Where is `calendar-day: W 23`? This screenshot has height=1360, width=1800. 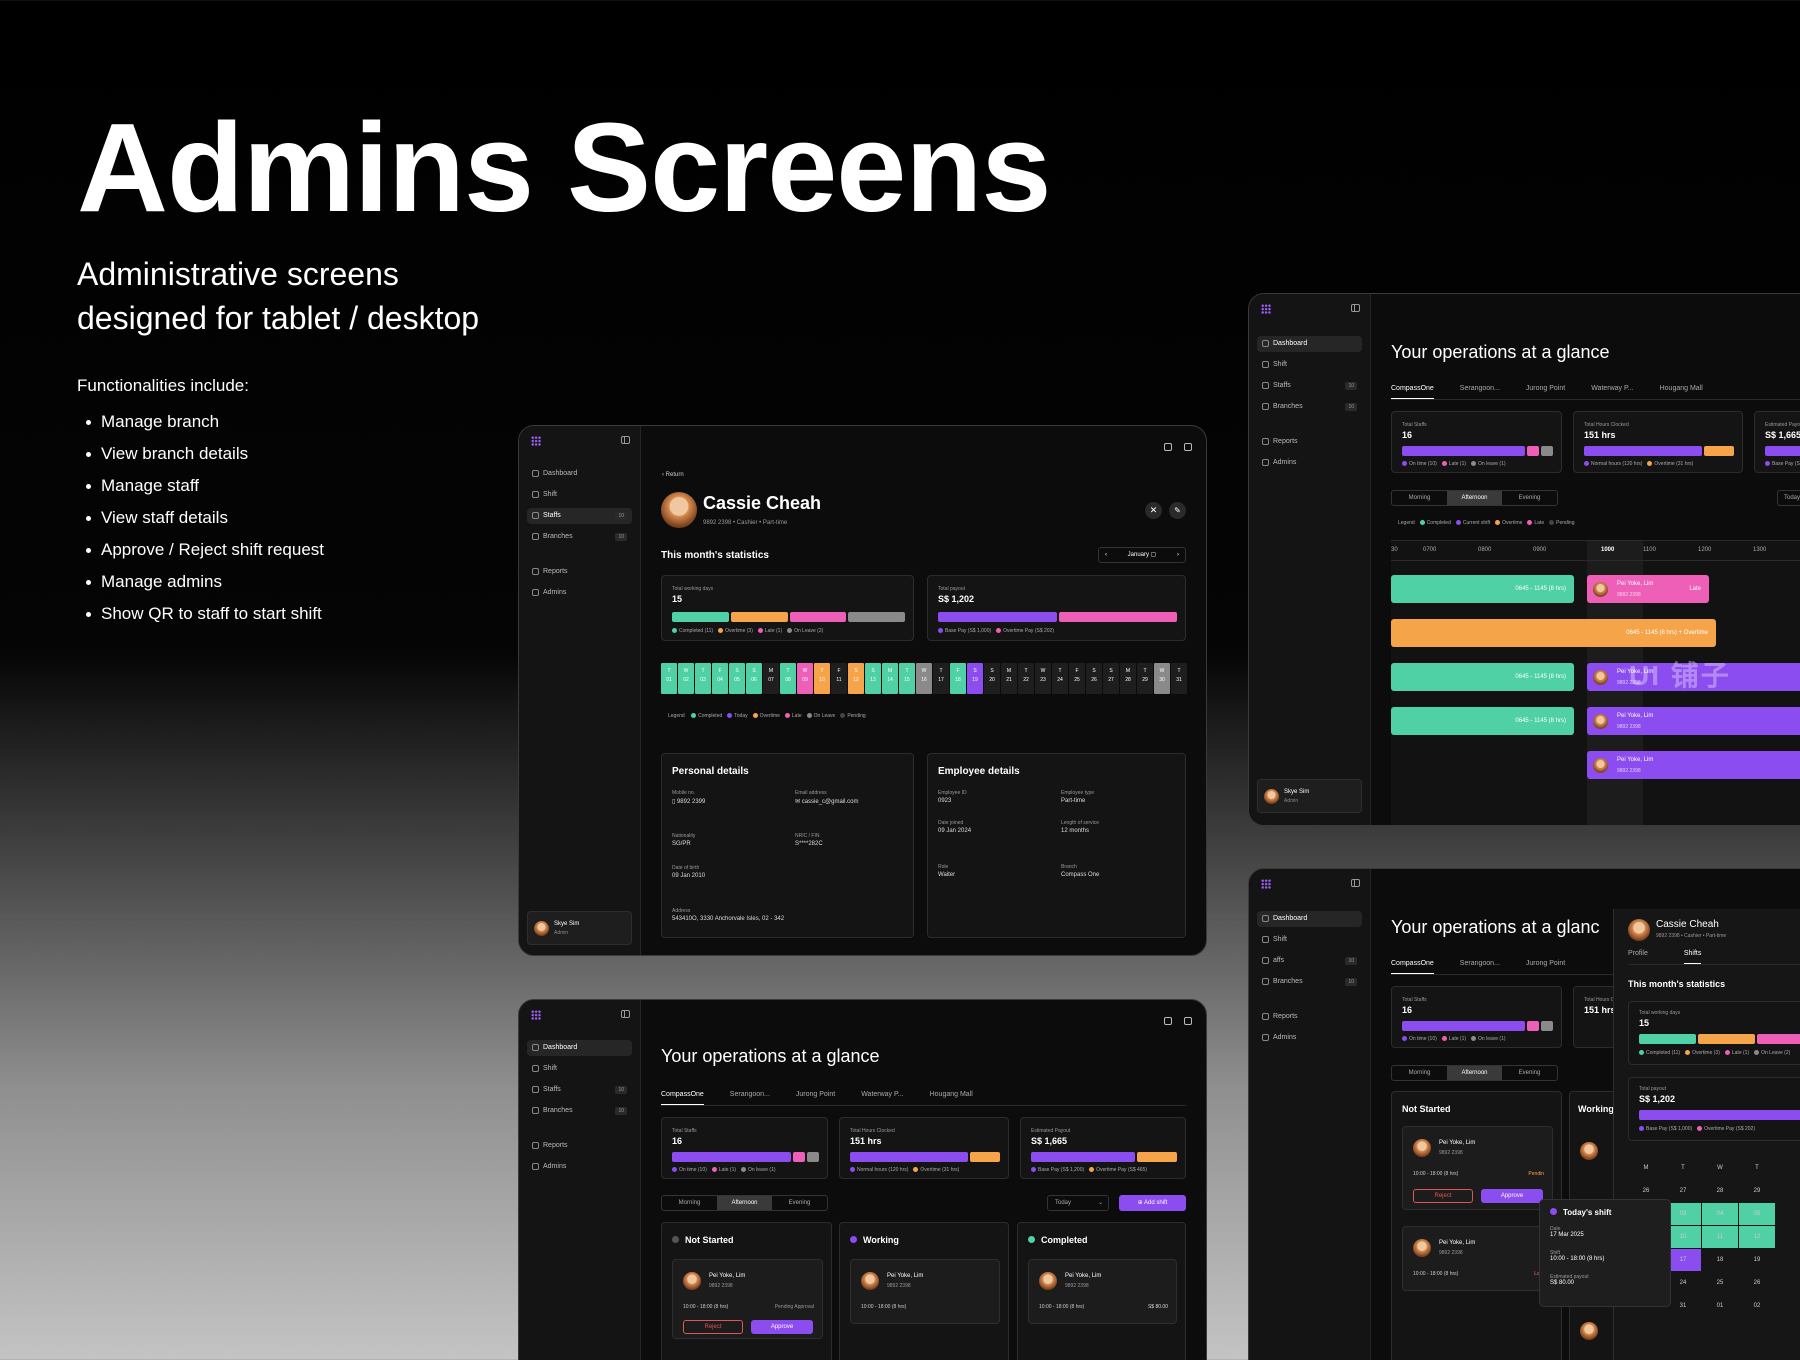
calendar-day: W 23 is located at coordinates (1043, 678).